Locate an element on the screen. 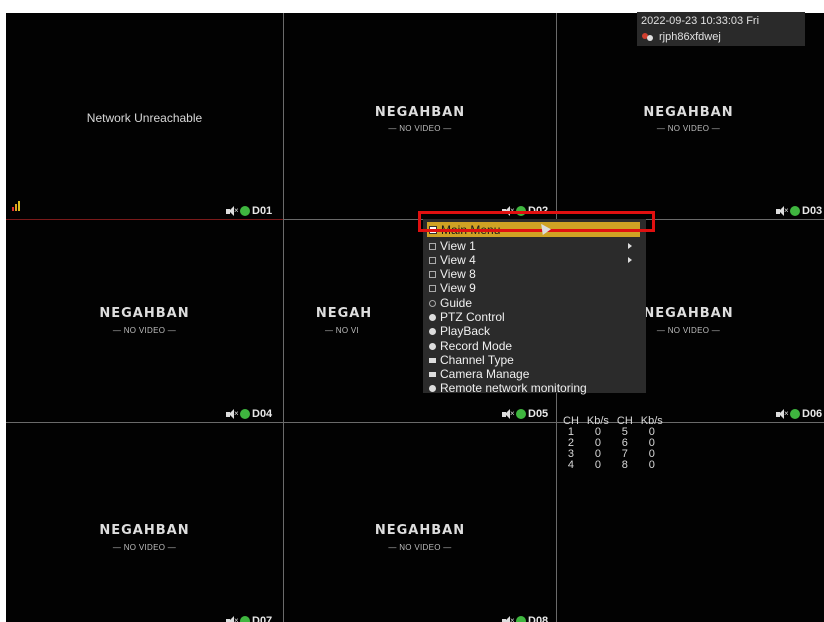 This screenshot has width=824, height=622. menu-item-record-mode: Record Mode is located at coordinates (470, 346).